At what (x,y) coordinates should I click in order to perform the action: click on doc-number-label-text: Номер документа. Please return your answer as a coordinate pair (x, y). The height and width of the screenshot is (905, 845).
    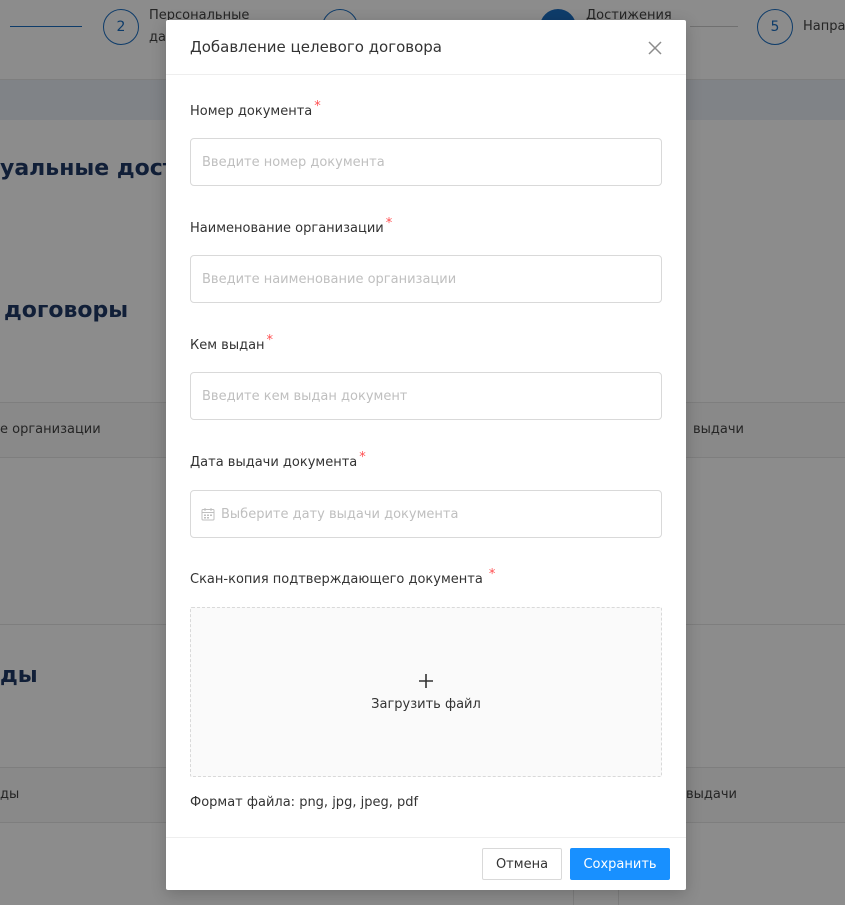
    Looking at the image, I should click on (251, 111).